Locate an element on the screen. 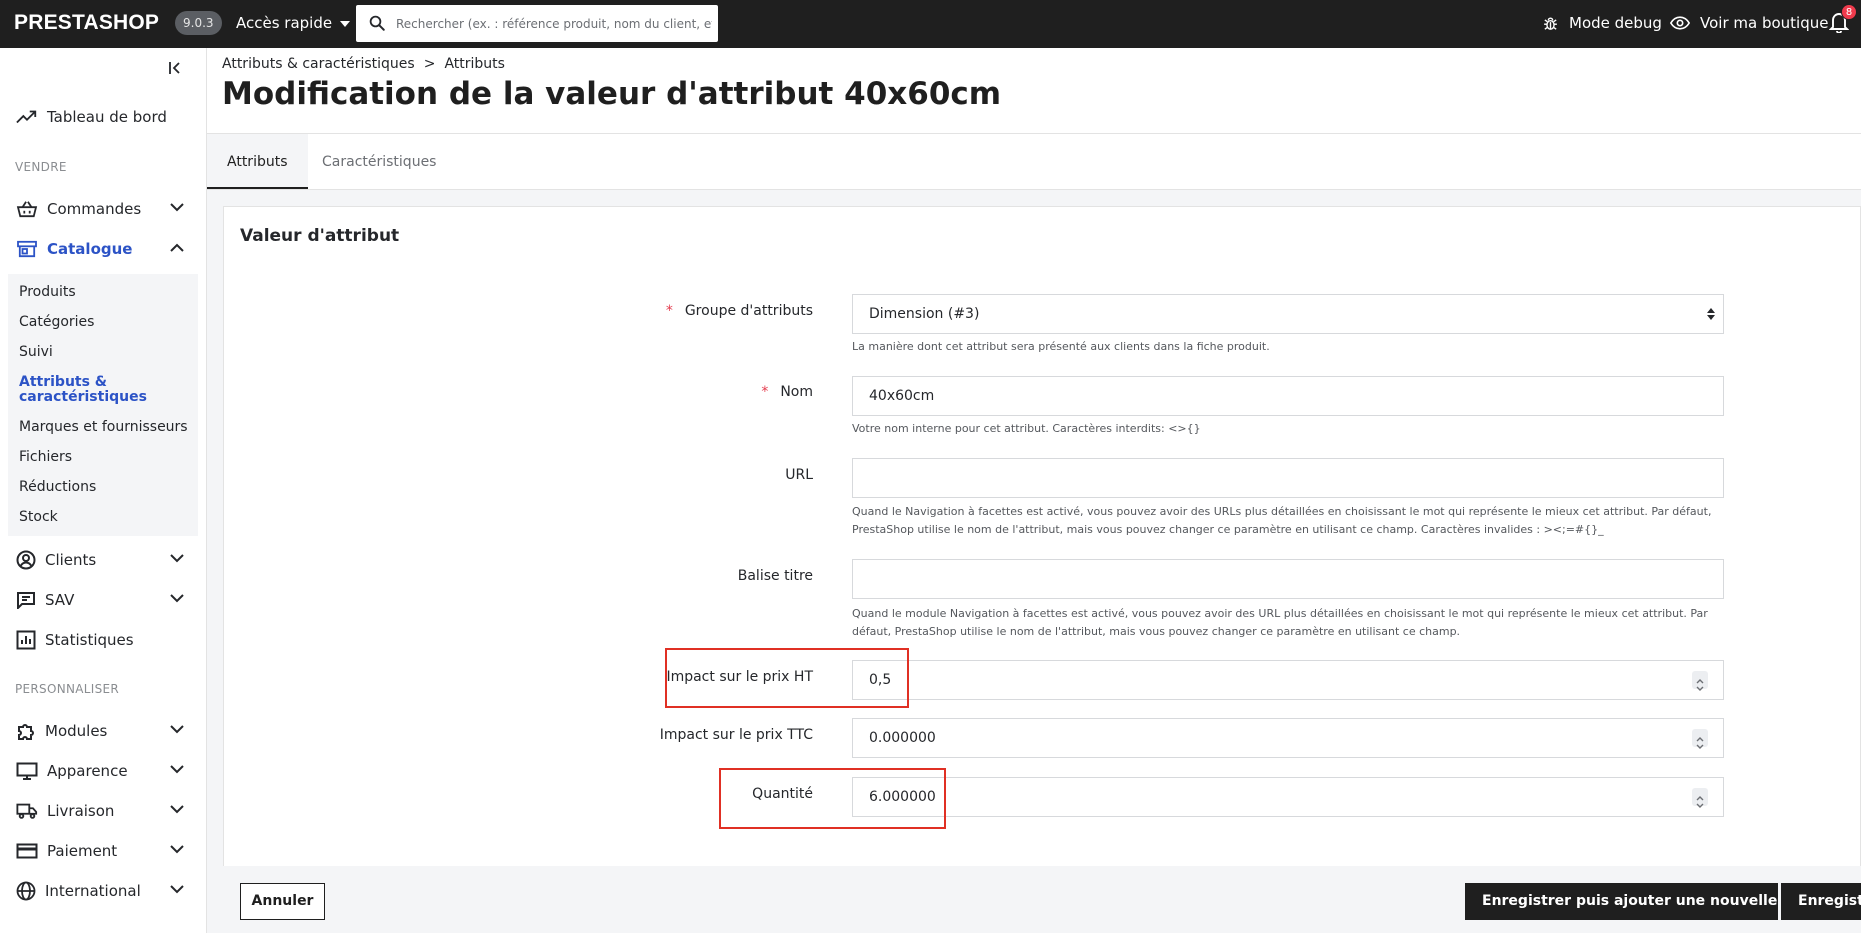  sidebar-item-modules: Modules is located at coordinates (103, 731).